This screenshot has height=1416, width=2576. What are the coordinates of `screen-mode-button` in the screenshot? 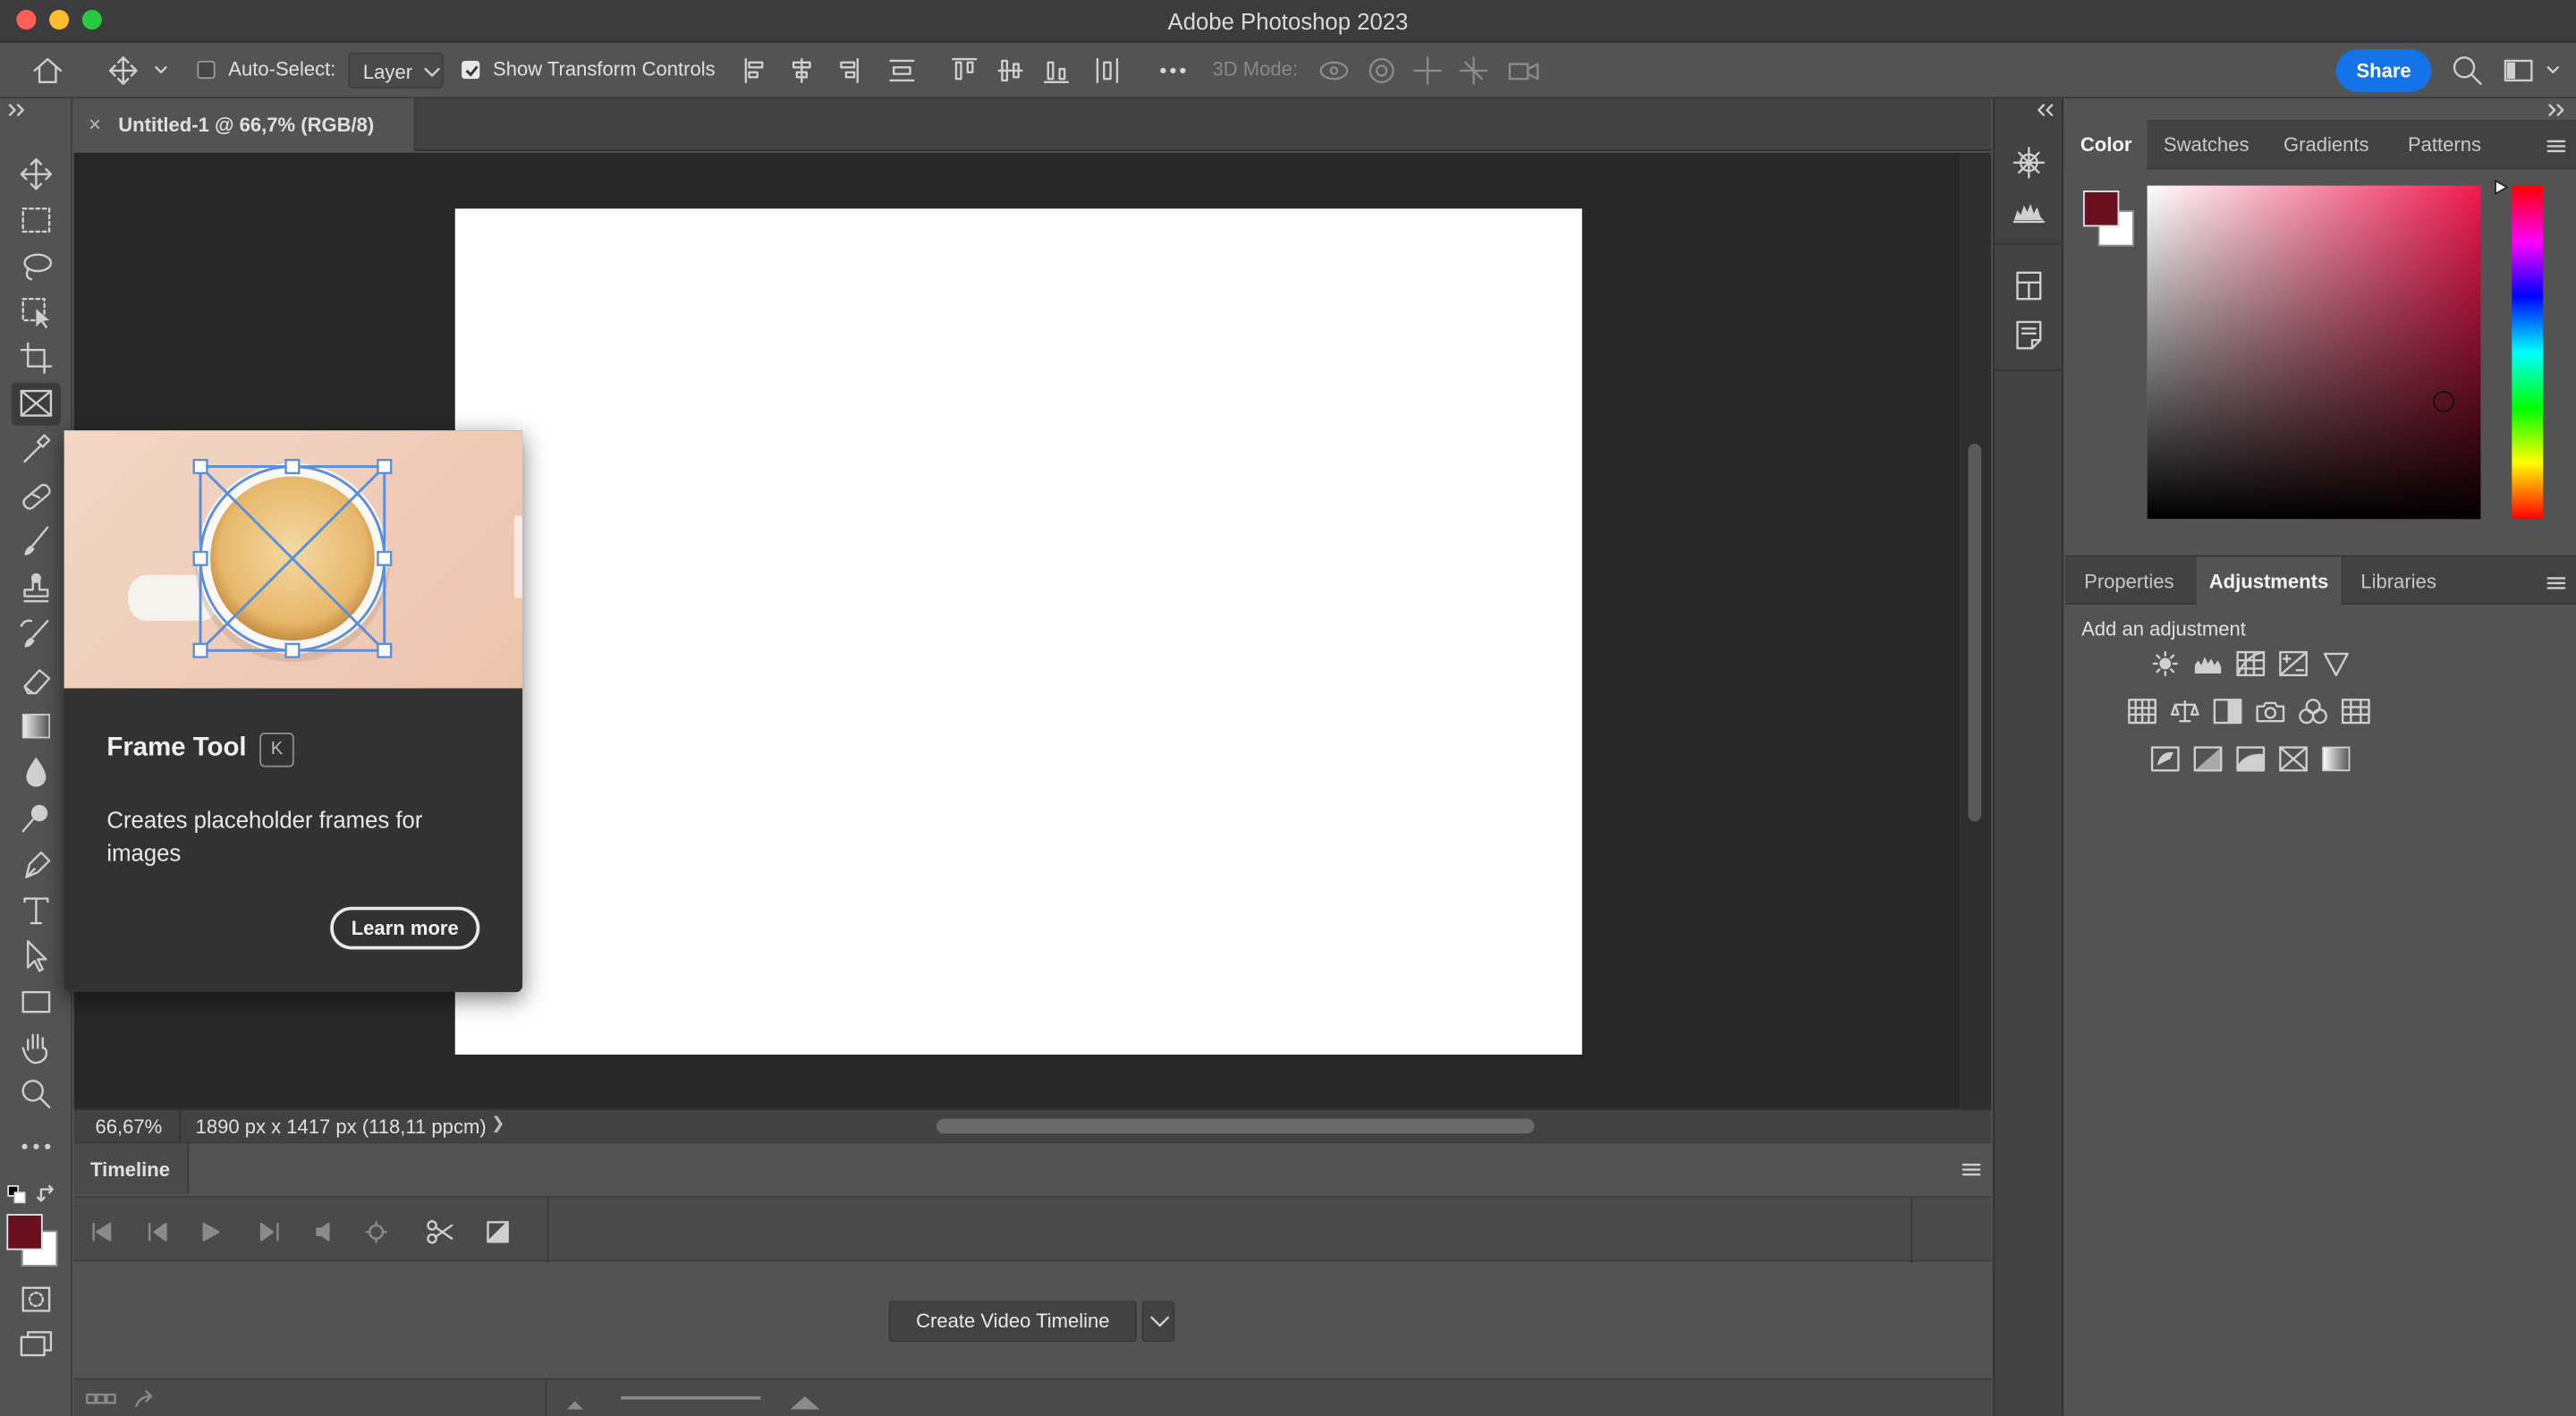 It's located at (36, 1345).